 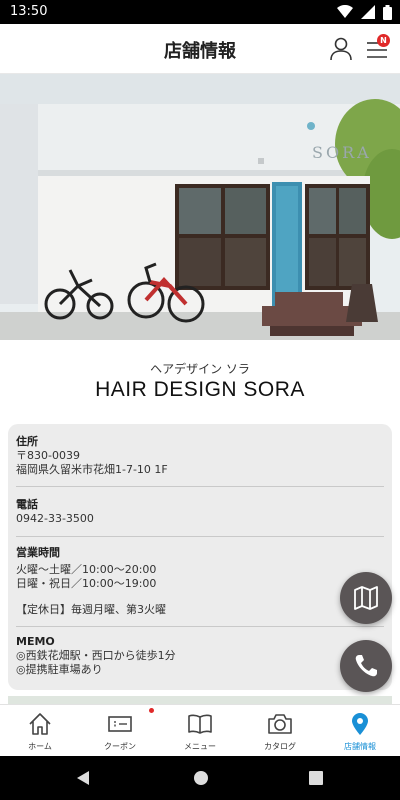 What do you see at coordinates (200, 655) in the screenshot?
I see `memo-section: MEMO ◎西鉄花畑駅・西口から徒歩1分 ◎提携駐車場あり` at bounding box center [200, 655].